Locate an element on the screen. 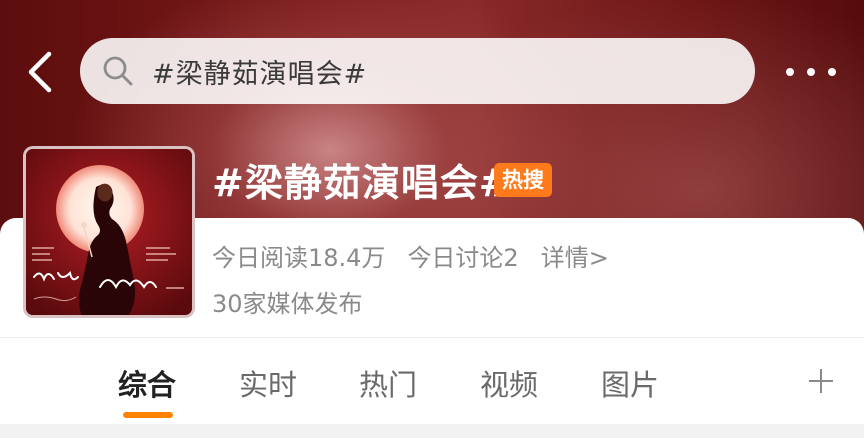  topic-stats: 今日阅读18.4万 今日讨论2 详情> is located at coordinates (410, 255).